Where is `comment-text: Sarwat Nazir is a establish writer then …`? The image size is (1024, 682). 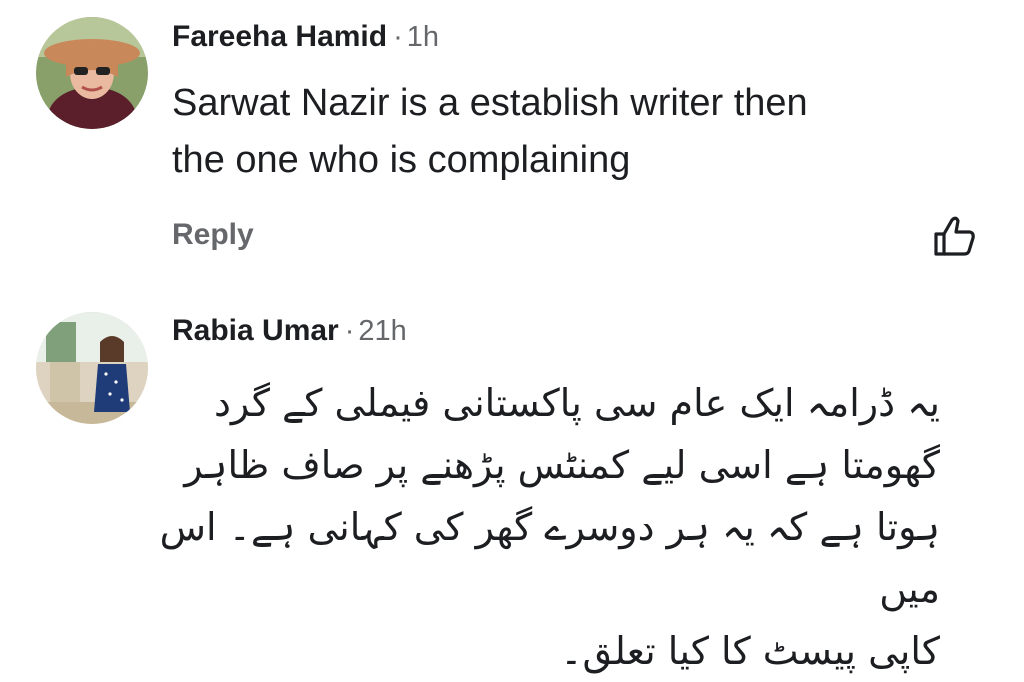 comment-text: Sarwat Nazir is a establish writer then … is located at coordinates (490, 132).